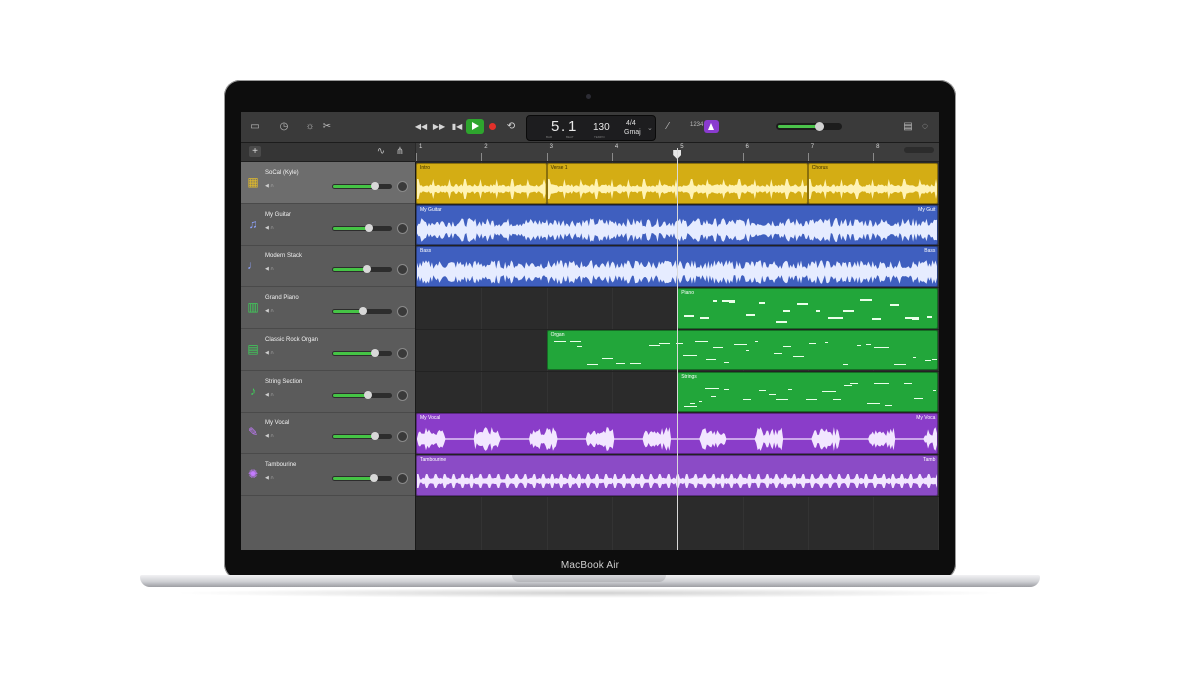  I want to click on library-icon: ▭, so click(255, 127).